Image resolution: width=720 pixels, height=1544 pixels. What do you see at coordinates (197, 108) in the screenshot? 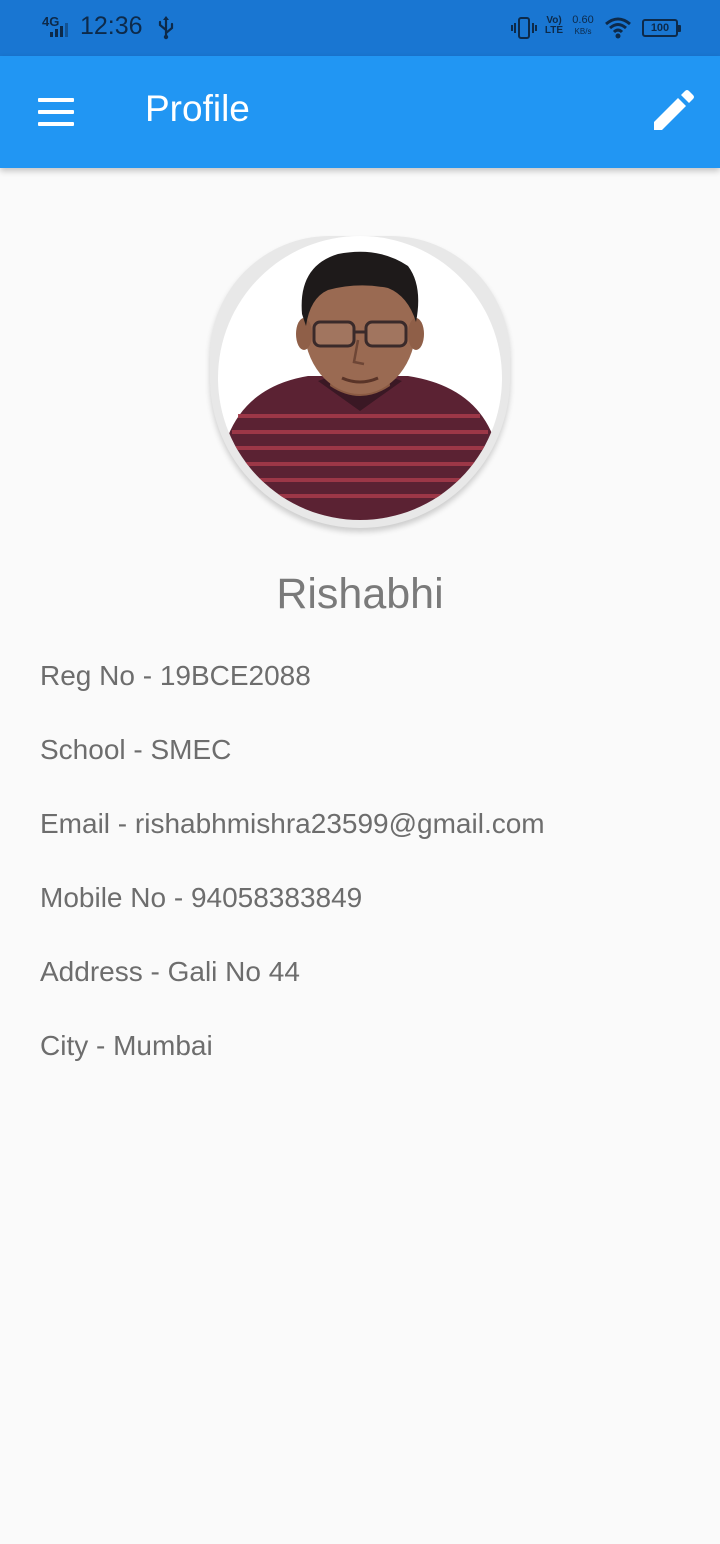
I see `page-title: Profile` at bounding box center [197, 108].